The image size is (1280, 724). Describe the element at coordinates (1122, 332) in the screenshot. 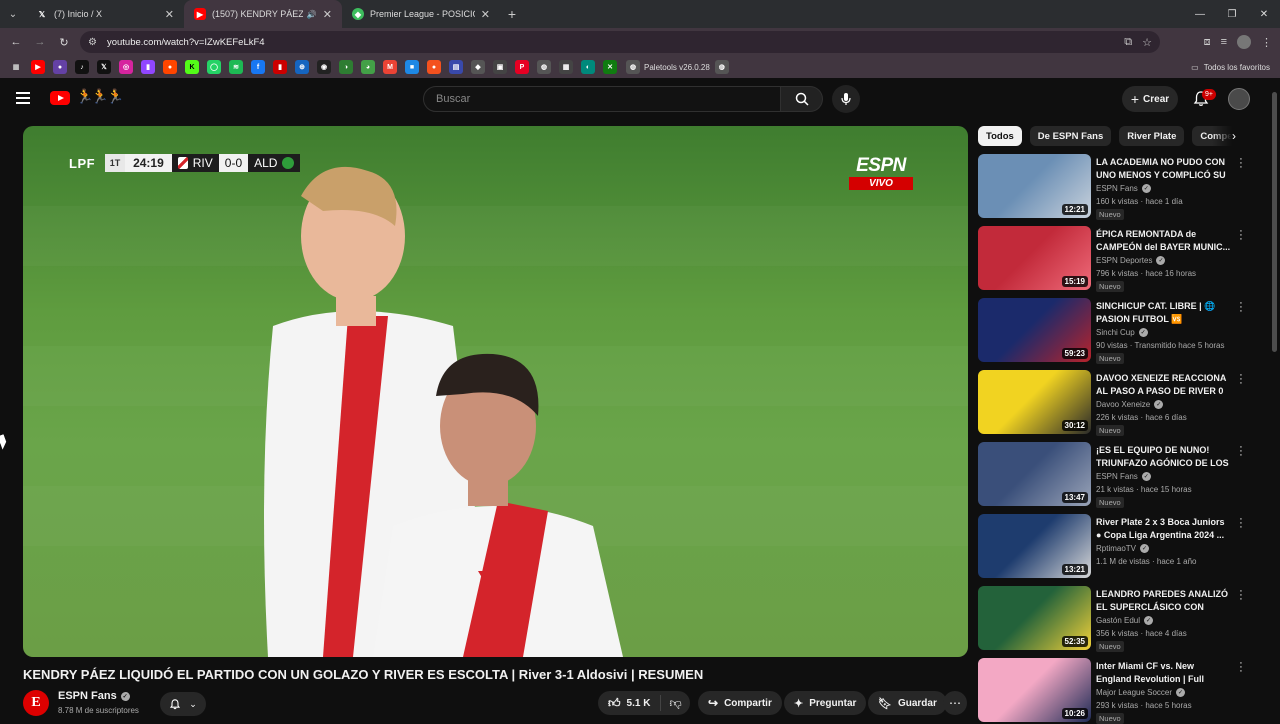

I see `recommendation-channel: Sinchi Cup ✓` at that location.